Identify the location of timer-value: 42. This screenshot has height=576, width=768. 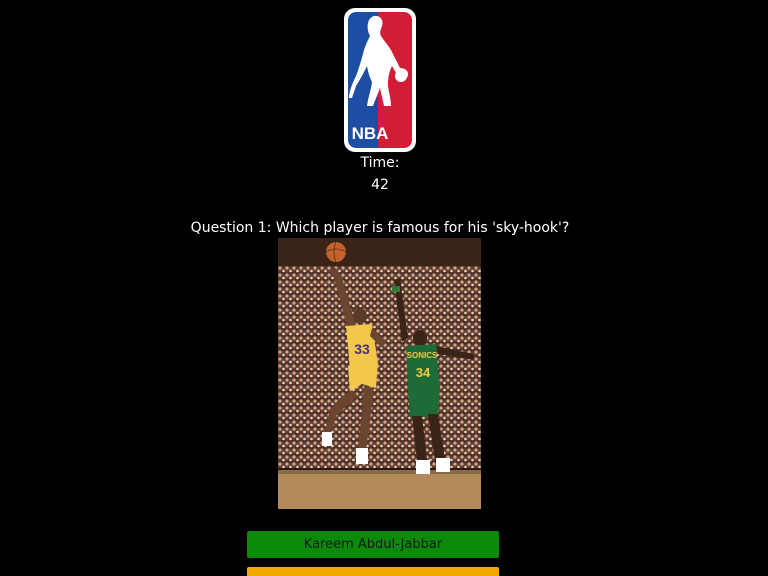
(380, 185).